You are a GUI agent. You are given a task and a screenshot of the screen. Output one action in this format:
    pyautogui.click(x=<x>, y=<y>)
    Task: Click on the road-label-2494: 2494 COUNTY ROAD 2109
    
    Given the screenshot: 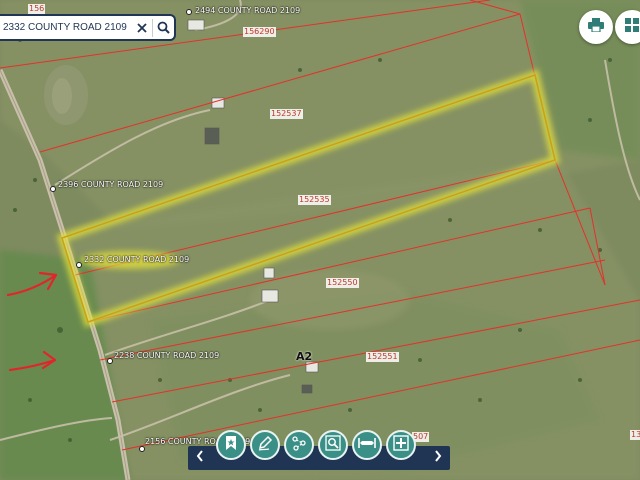 What is the action you would take?
    pyautogui.click(x=248, y=10)
    